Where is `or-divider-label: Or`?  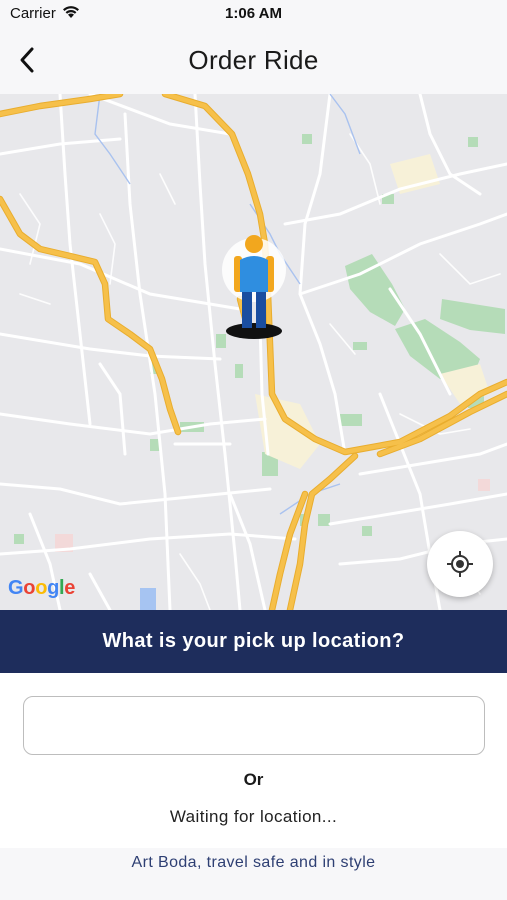 or-divider-label: Or is located at coordinates (253, 779).